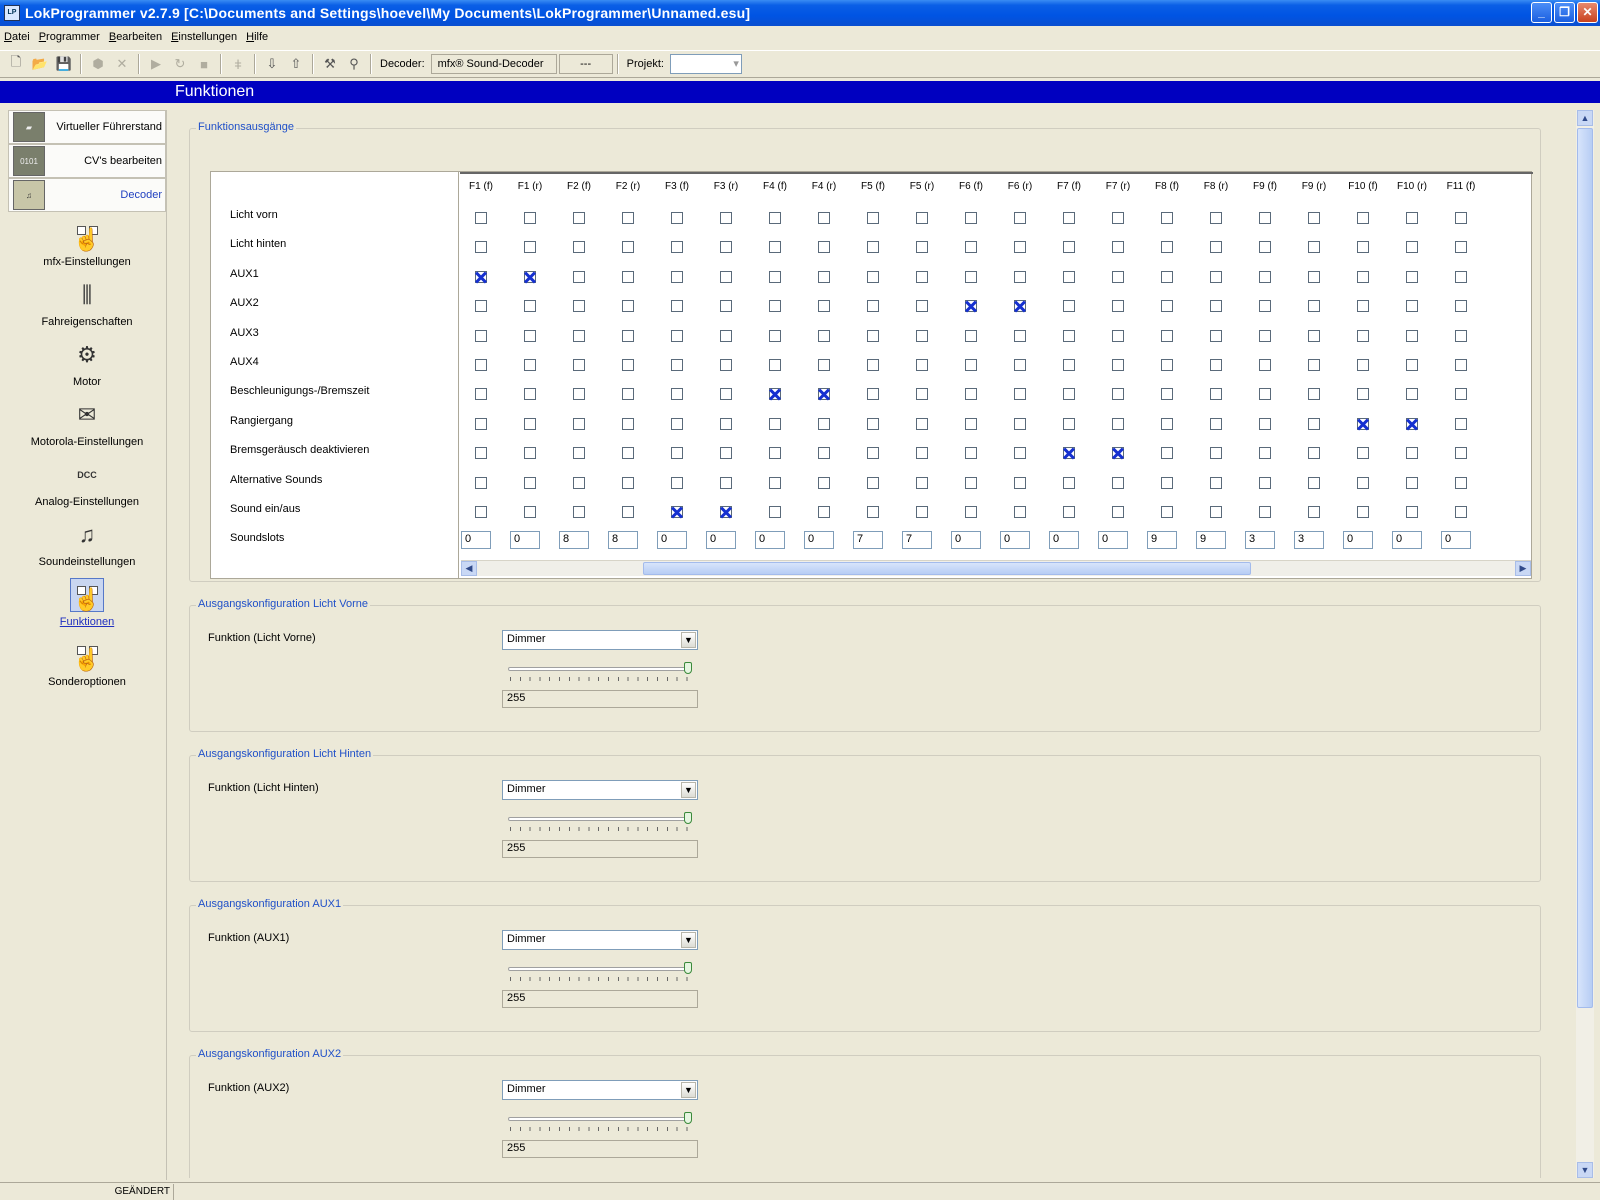 The image size is (1600, 1200). What do you see at coordinates (87, 242) in the screenshot?
I see `sidebar-item-mfx-einstellungen: ☝ mfx-Einstellungen` at bounding box center [87, 242].